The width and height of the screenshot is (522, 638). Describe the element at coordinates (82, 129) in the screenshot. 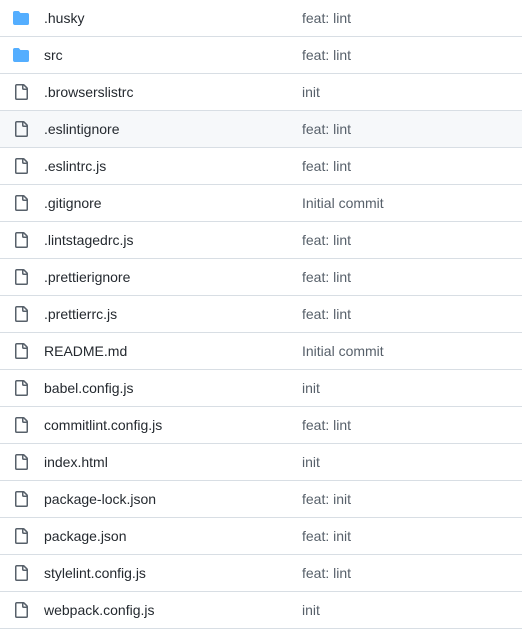

I see `file-name-link: .eslintignore` at that location.